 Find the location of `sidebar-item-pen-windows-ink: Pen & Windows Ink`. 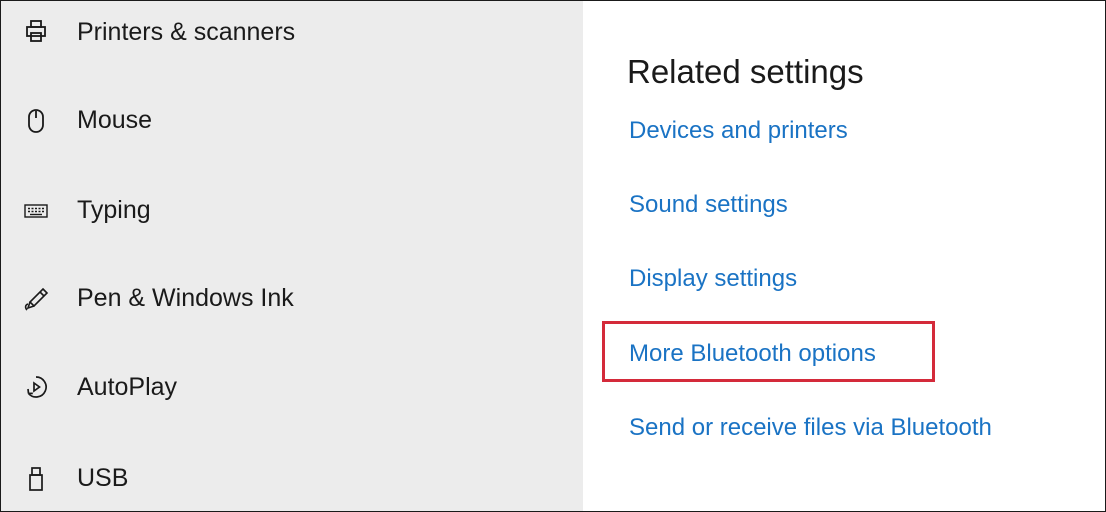

sidebar-item-pen-windows-ink: Pen & Windows Ink is located at coordinates (292, 299).